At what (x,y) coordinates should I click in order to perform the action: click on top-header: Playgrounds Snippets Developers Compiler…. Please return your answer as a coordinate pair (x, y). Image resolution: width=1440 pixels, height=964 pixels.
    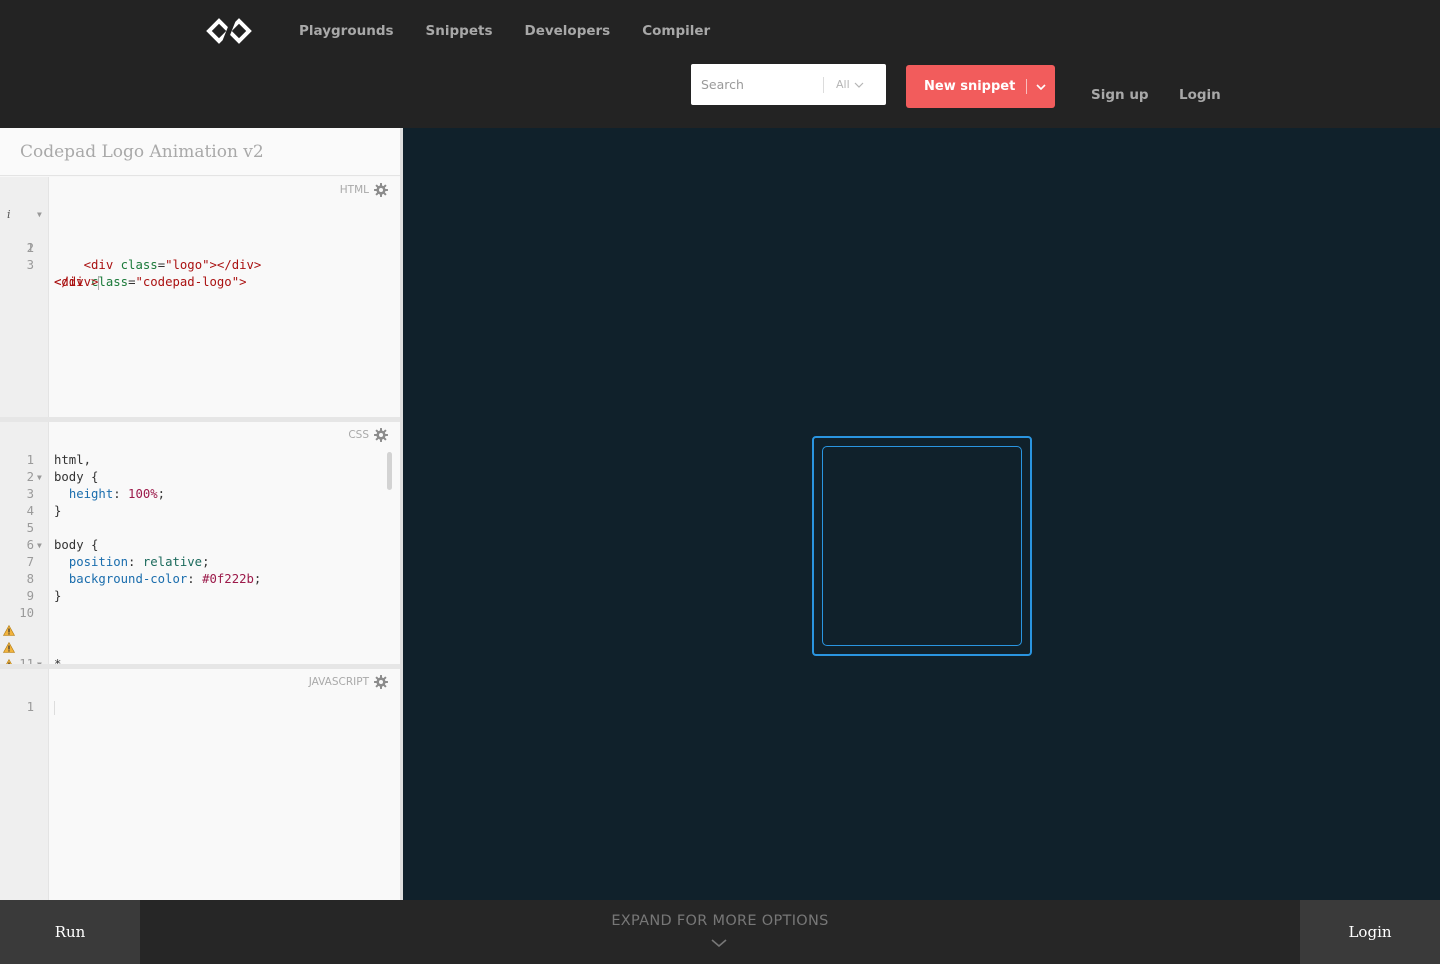
    Looking at the image, I should click on (720, 64).